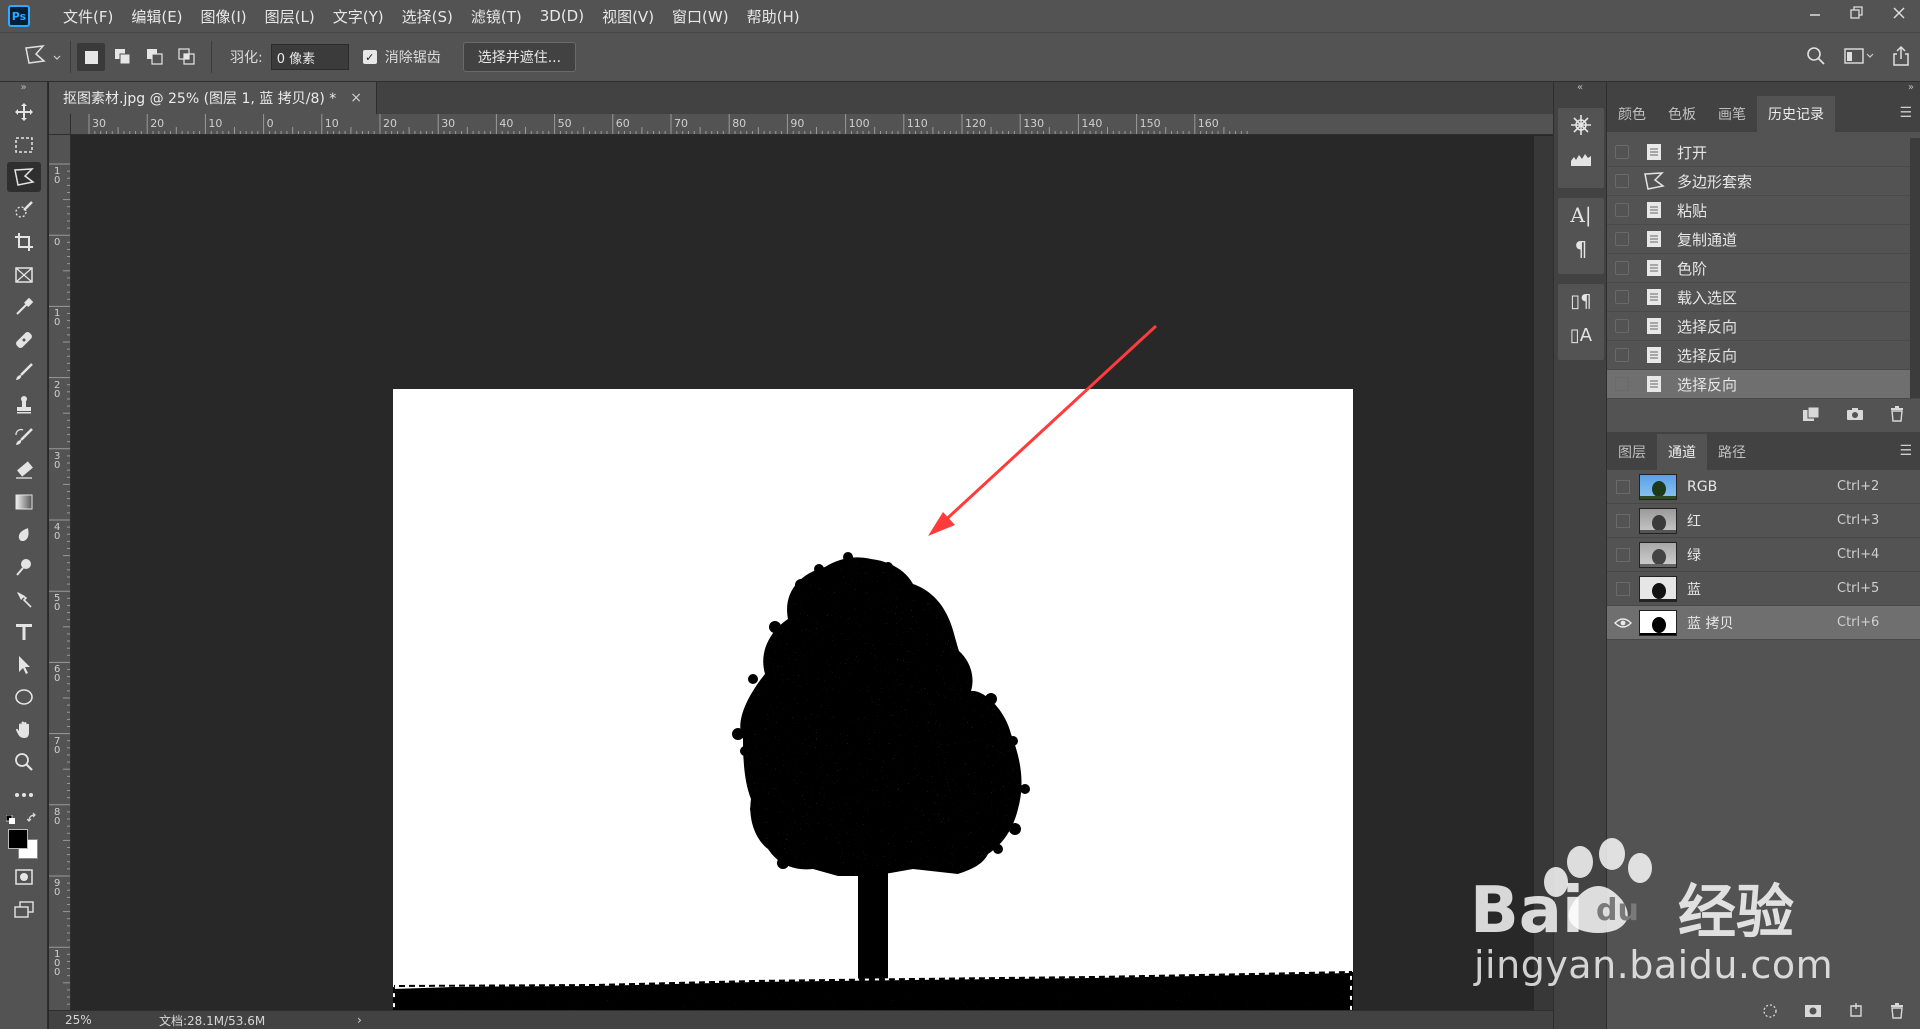  What do you see at coordinates (24, 697) in the screenshot?
I see `ellipse-tool` at bounding box center [24, 697].